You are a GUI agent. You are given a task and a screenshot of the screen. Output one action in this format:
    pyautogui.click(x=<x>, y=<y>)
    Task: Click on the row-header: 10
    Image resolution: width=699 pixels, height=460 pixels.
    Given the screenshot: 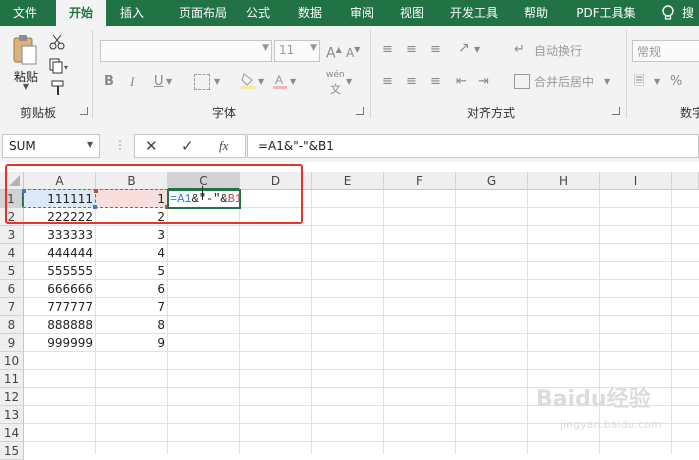 What is the action you would take?
    pyautogui.click(x=12, y=361)
    